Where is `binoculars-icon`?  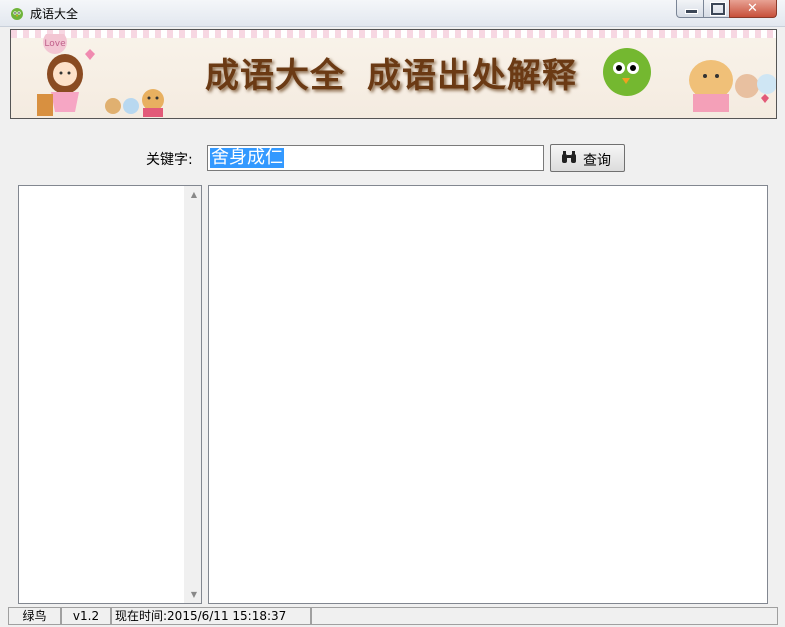
binoculars-icon is located at coordinates (569, 157).